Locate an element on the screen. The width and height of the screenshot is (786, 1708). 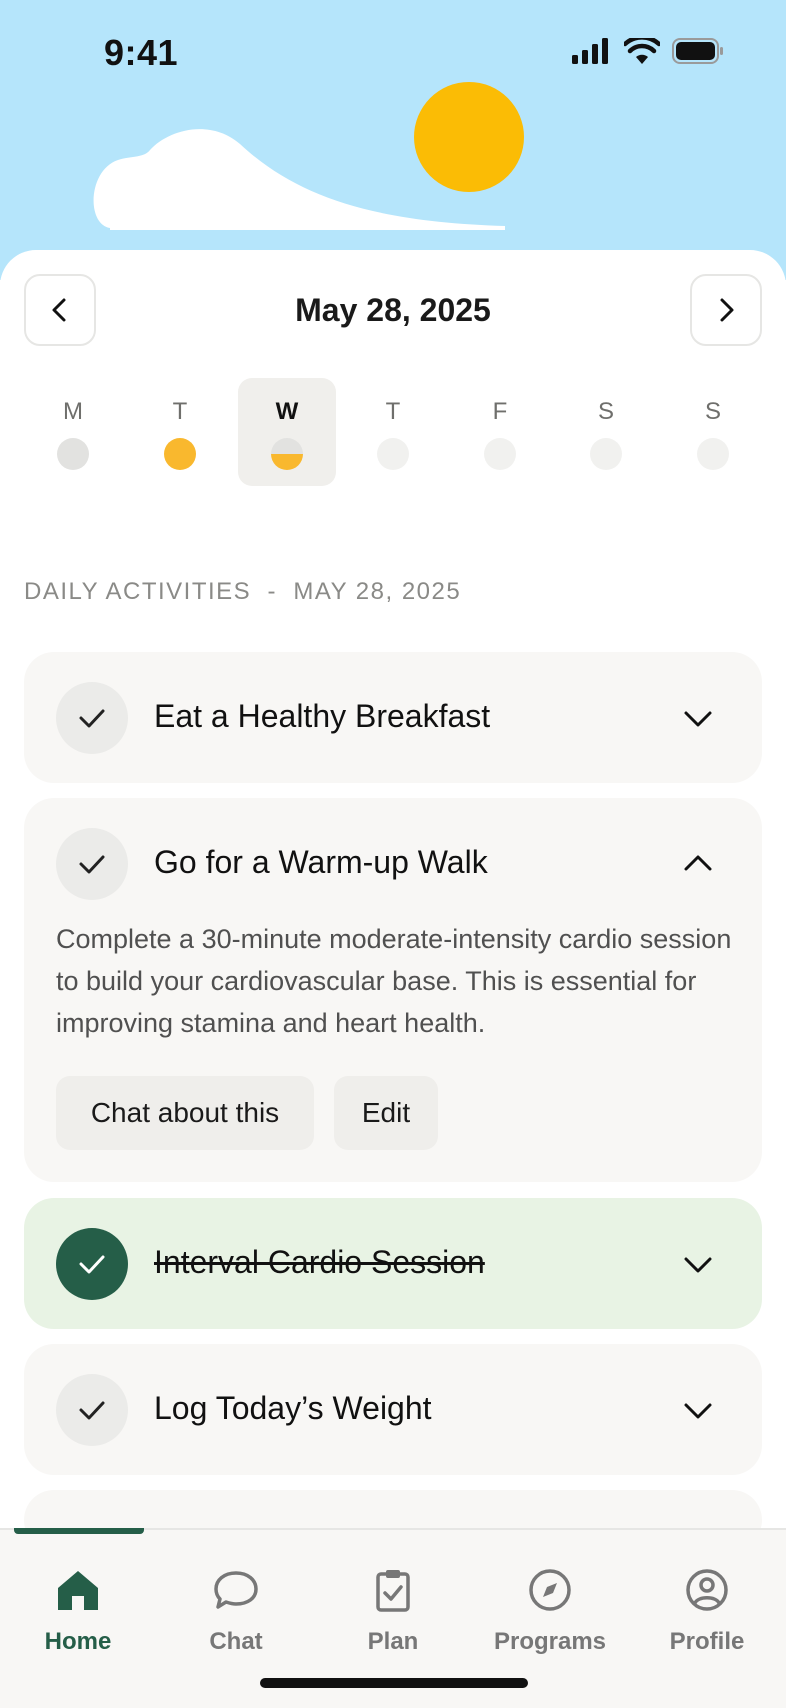
tab-plan: Plan is located at coordinates (393, 1605).